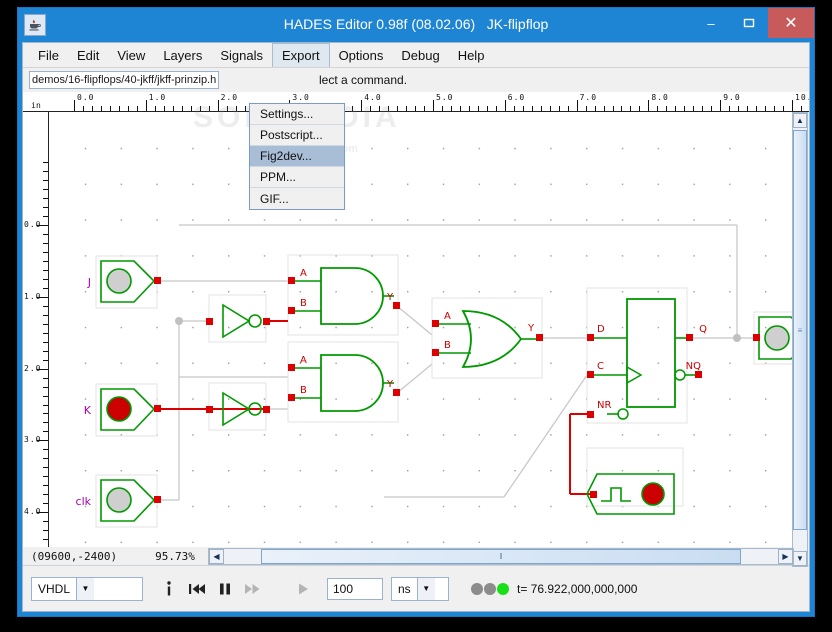 Image resolution: width=832 pixels, height=632 pixels. I want to click on ruler-label: 1.0, so click(33, 296).